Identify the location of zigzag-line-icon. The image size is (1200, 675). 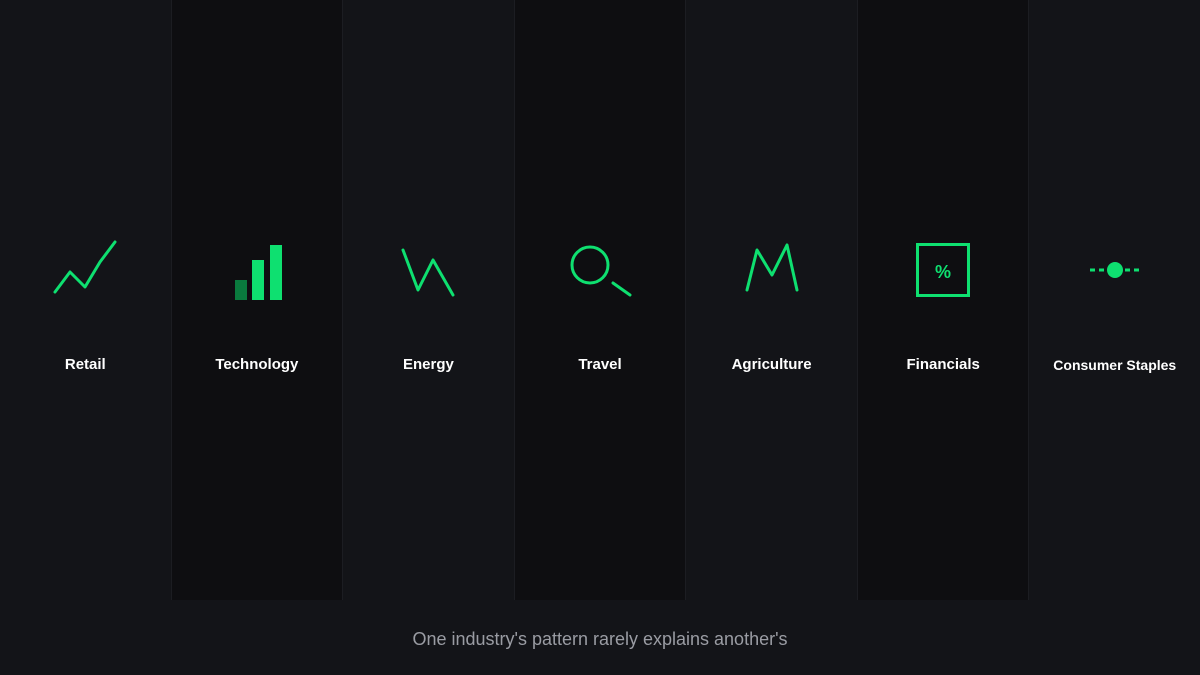
(428, 272).